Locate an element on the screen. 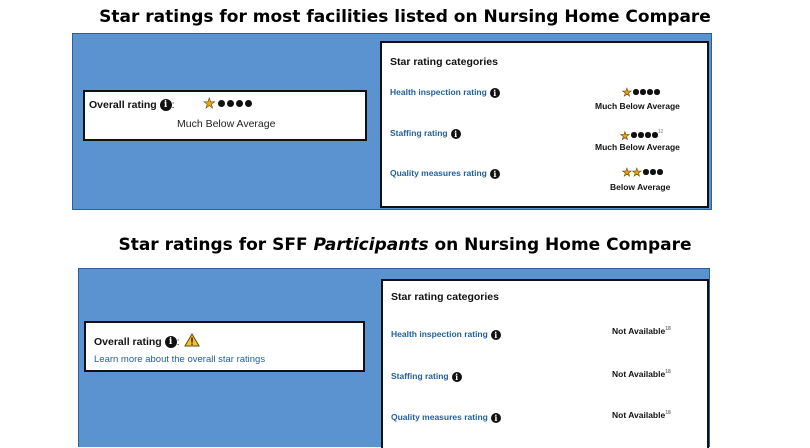 The width and height of the screenshot is (810, 448). category-rating-text-staffing: Much Below Average is located at coordinates (637, 147).